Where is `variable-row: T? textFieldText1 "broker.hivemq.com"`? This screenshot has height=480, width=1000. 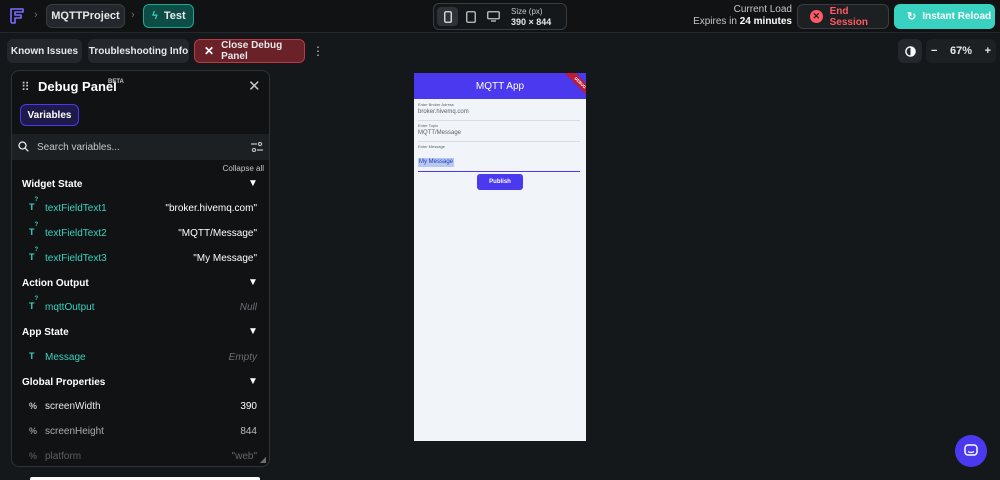
variable-row: T? textFieldText1 "broker.hivemq.com" is located at coordinates (140, 207).